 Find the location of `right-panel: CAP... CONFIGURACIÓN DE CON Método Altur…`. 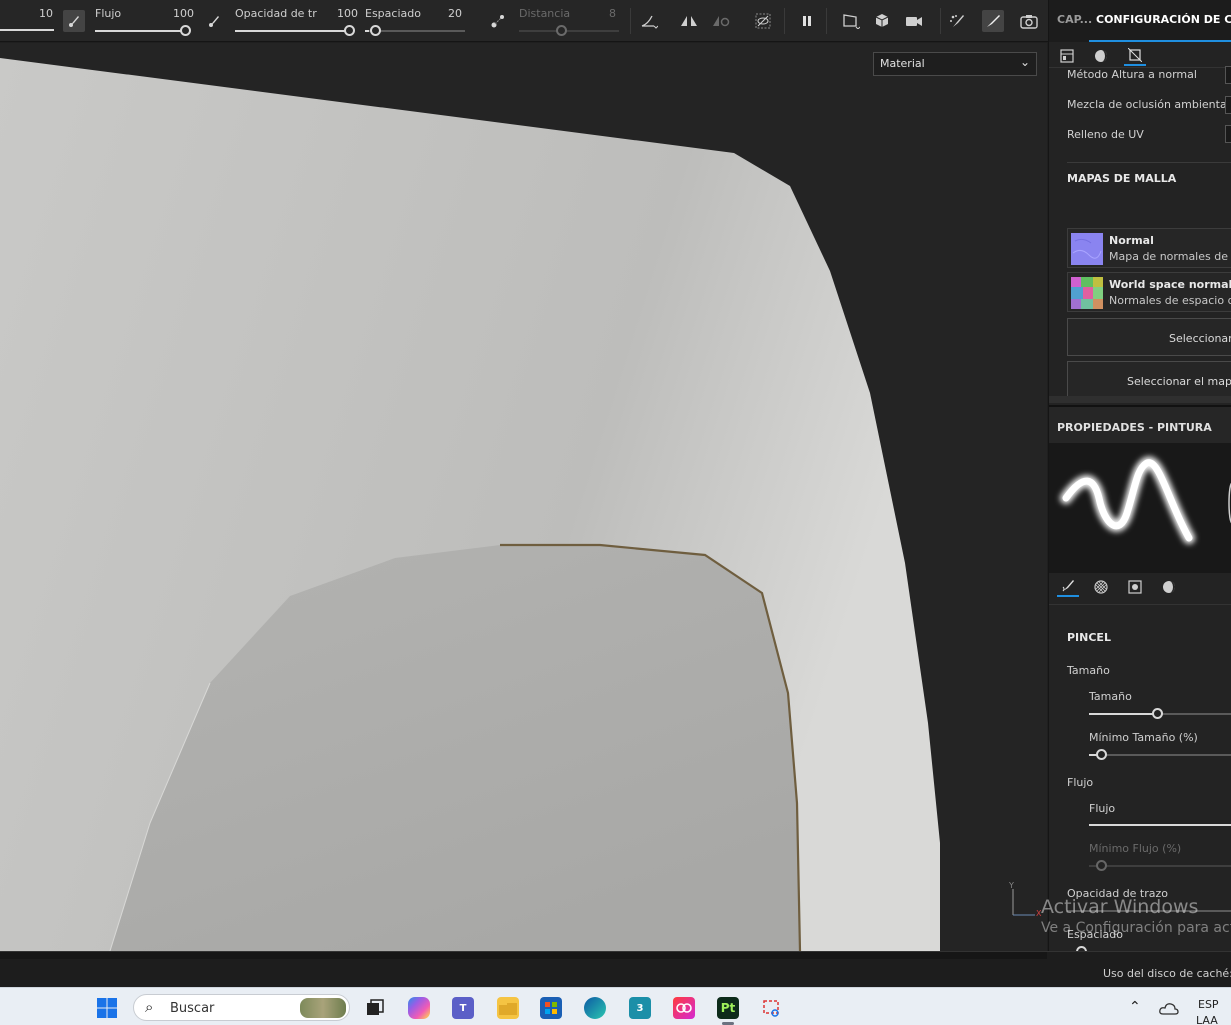

right-panel: CAP... CONFIGURACIÓN DE CON Método Altur… is located at coordinates (1139, 475).